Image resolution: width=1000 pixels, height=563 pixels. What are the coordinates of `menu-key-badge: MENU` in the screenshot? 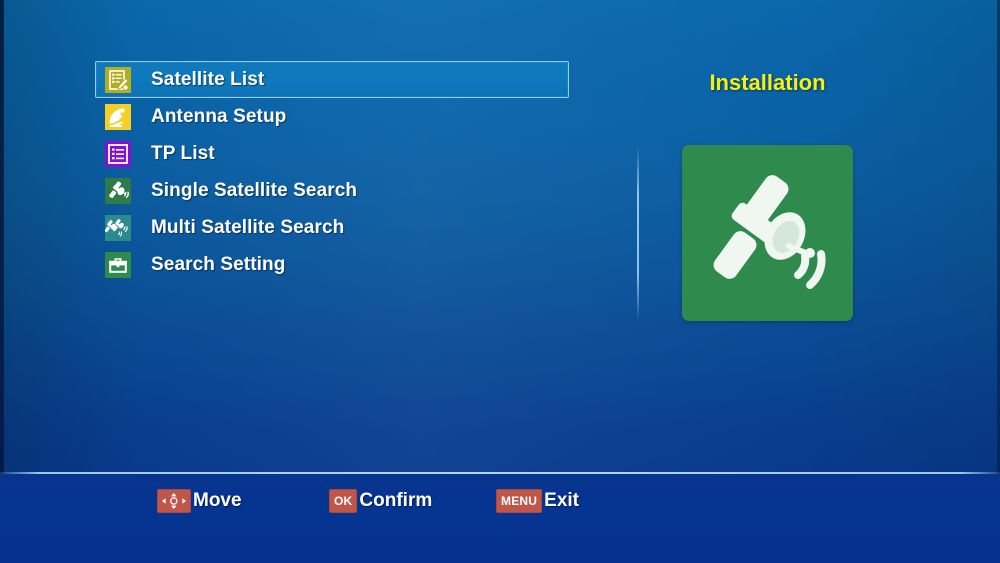 It's located at (519, 501).